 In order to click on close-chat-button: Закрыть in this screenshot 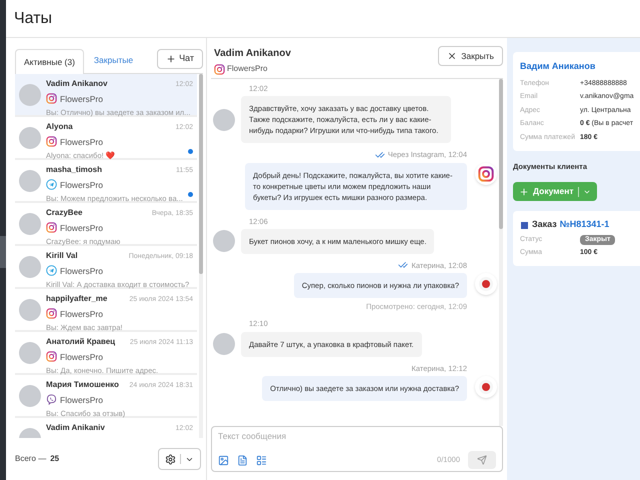, I will do `click(470, 56)`.